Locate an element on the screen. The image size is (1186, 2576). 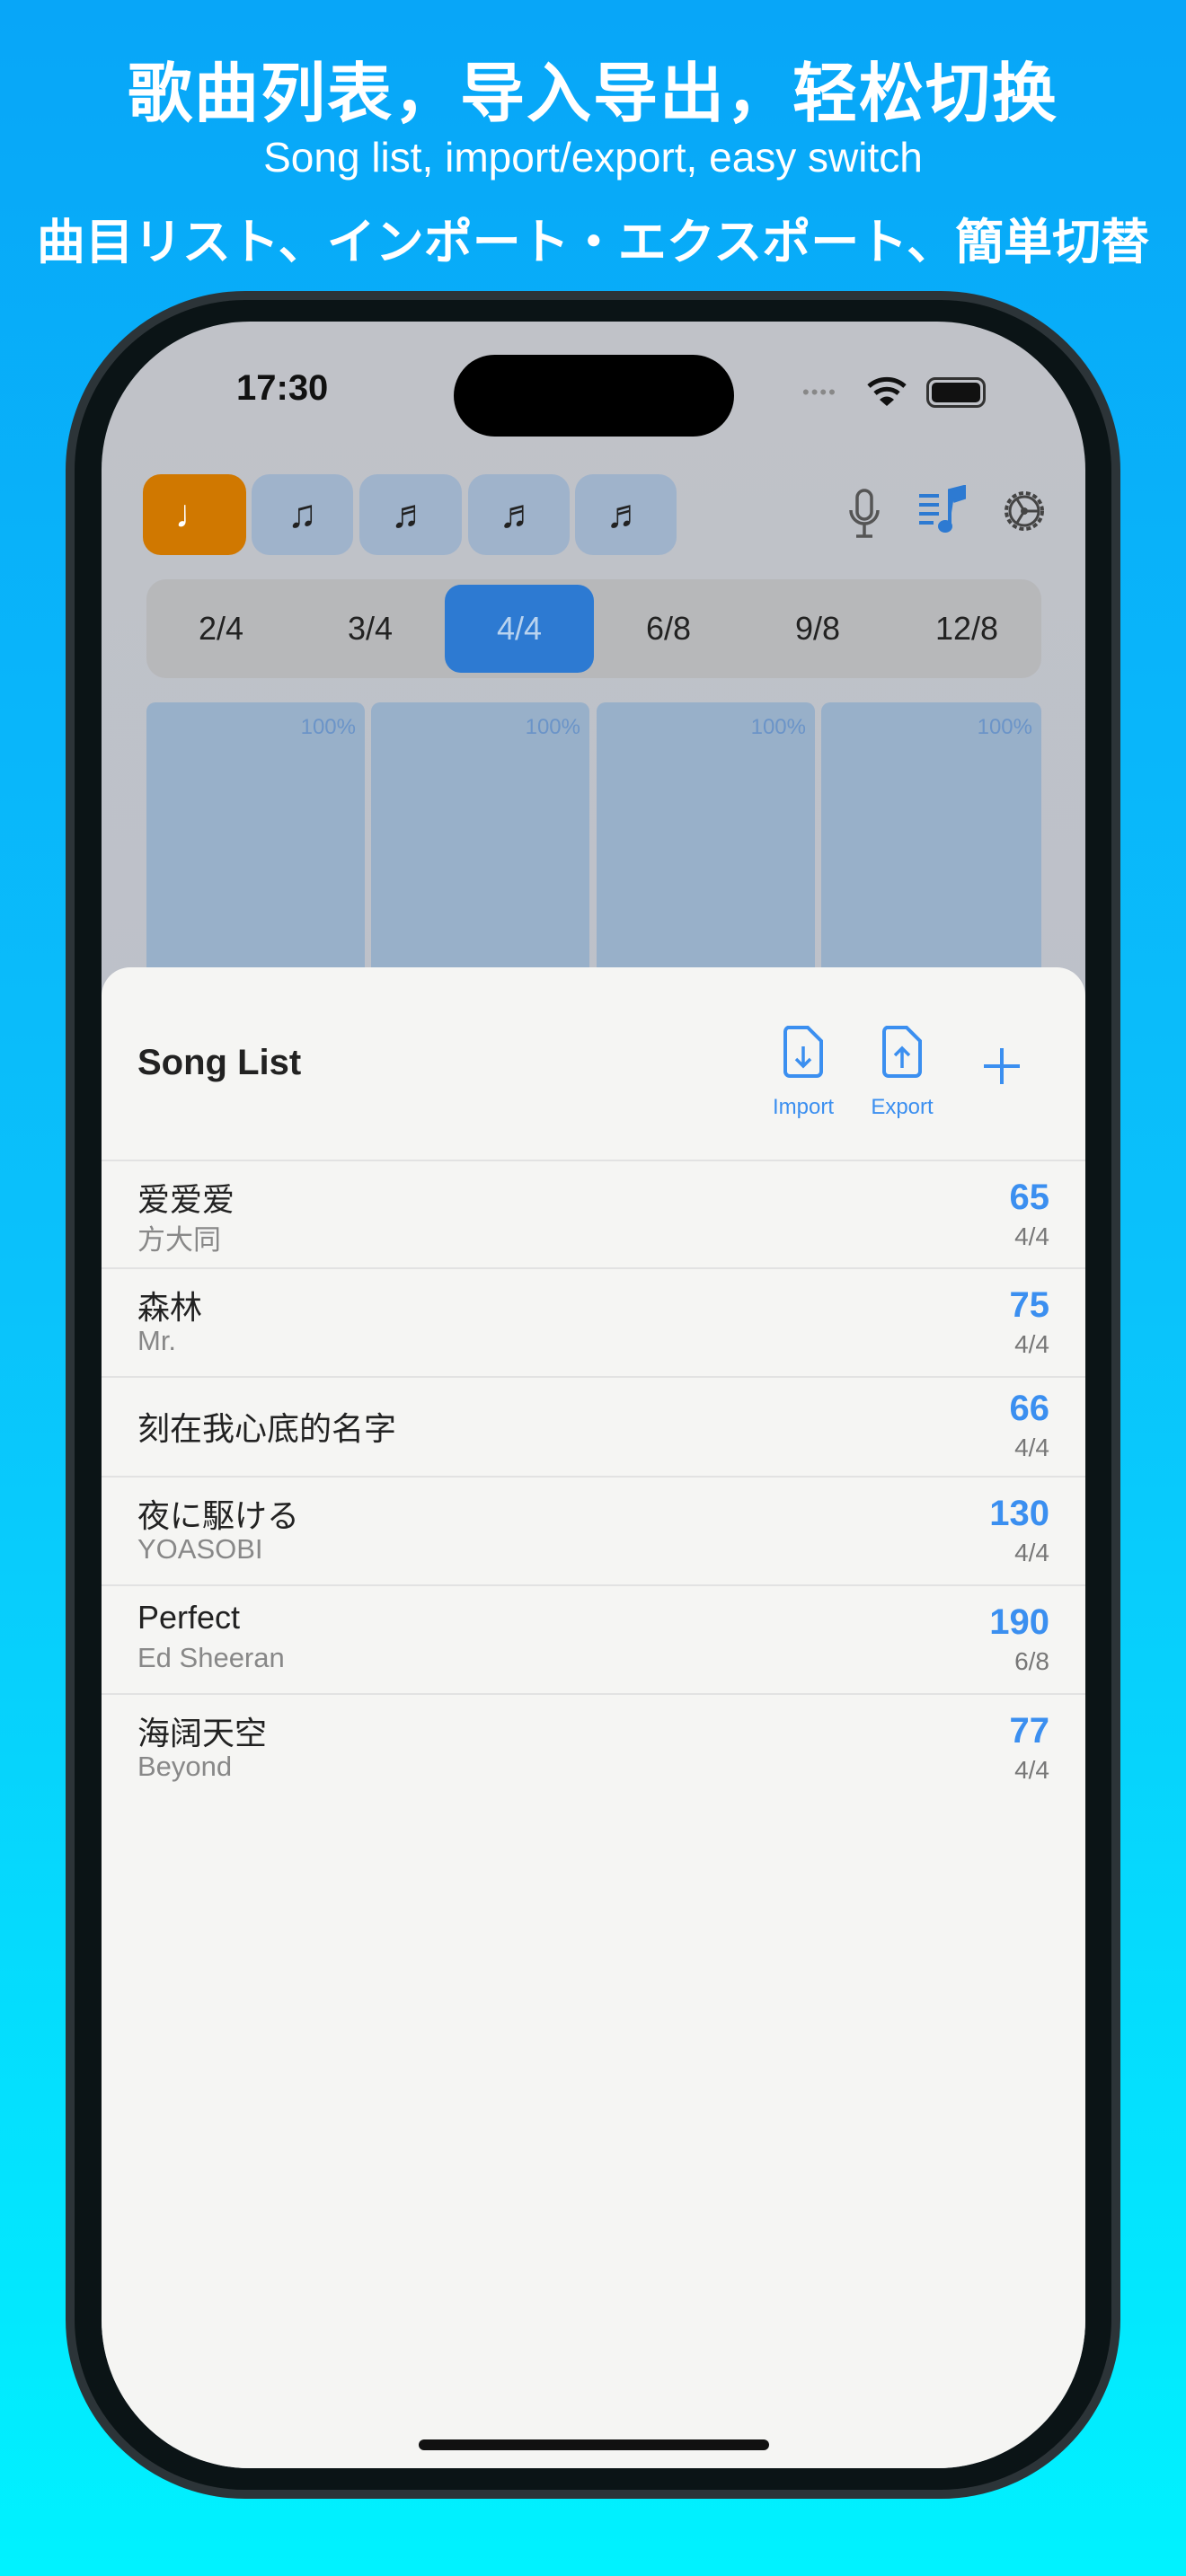
battery-icon is located at coordinates (956, 392).